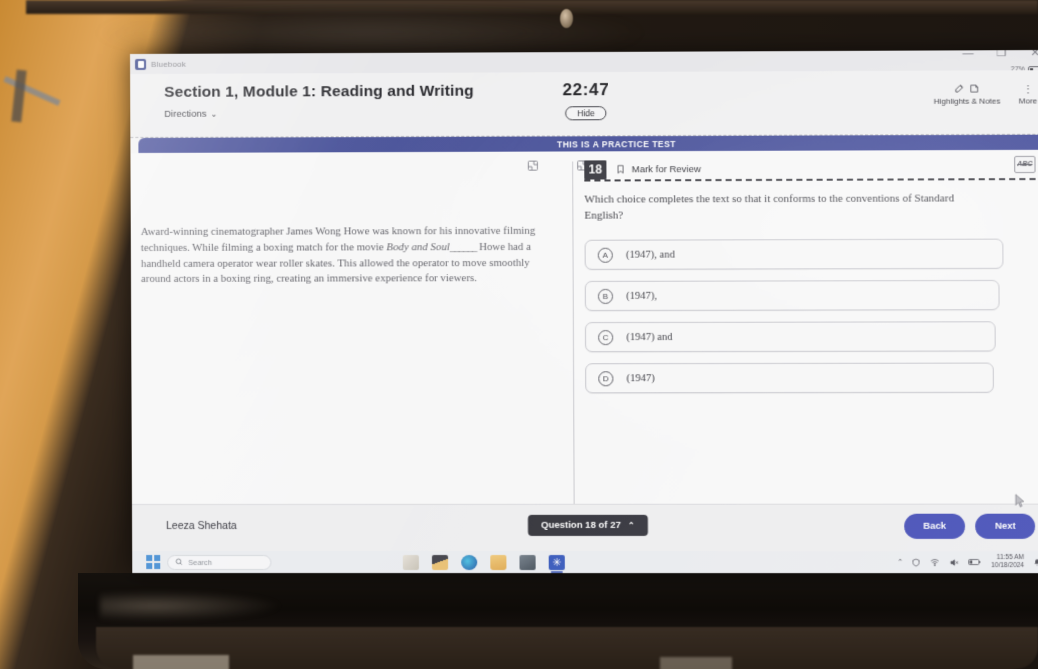 The width and height of the screenshot is (1038, 669). I want to click on file-explorer-icon, so click(440, 562).